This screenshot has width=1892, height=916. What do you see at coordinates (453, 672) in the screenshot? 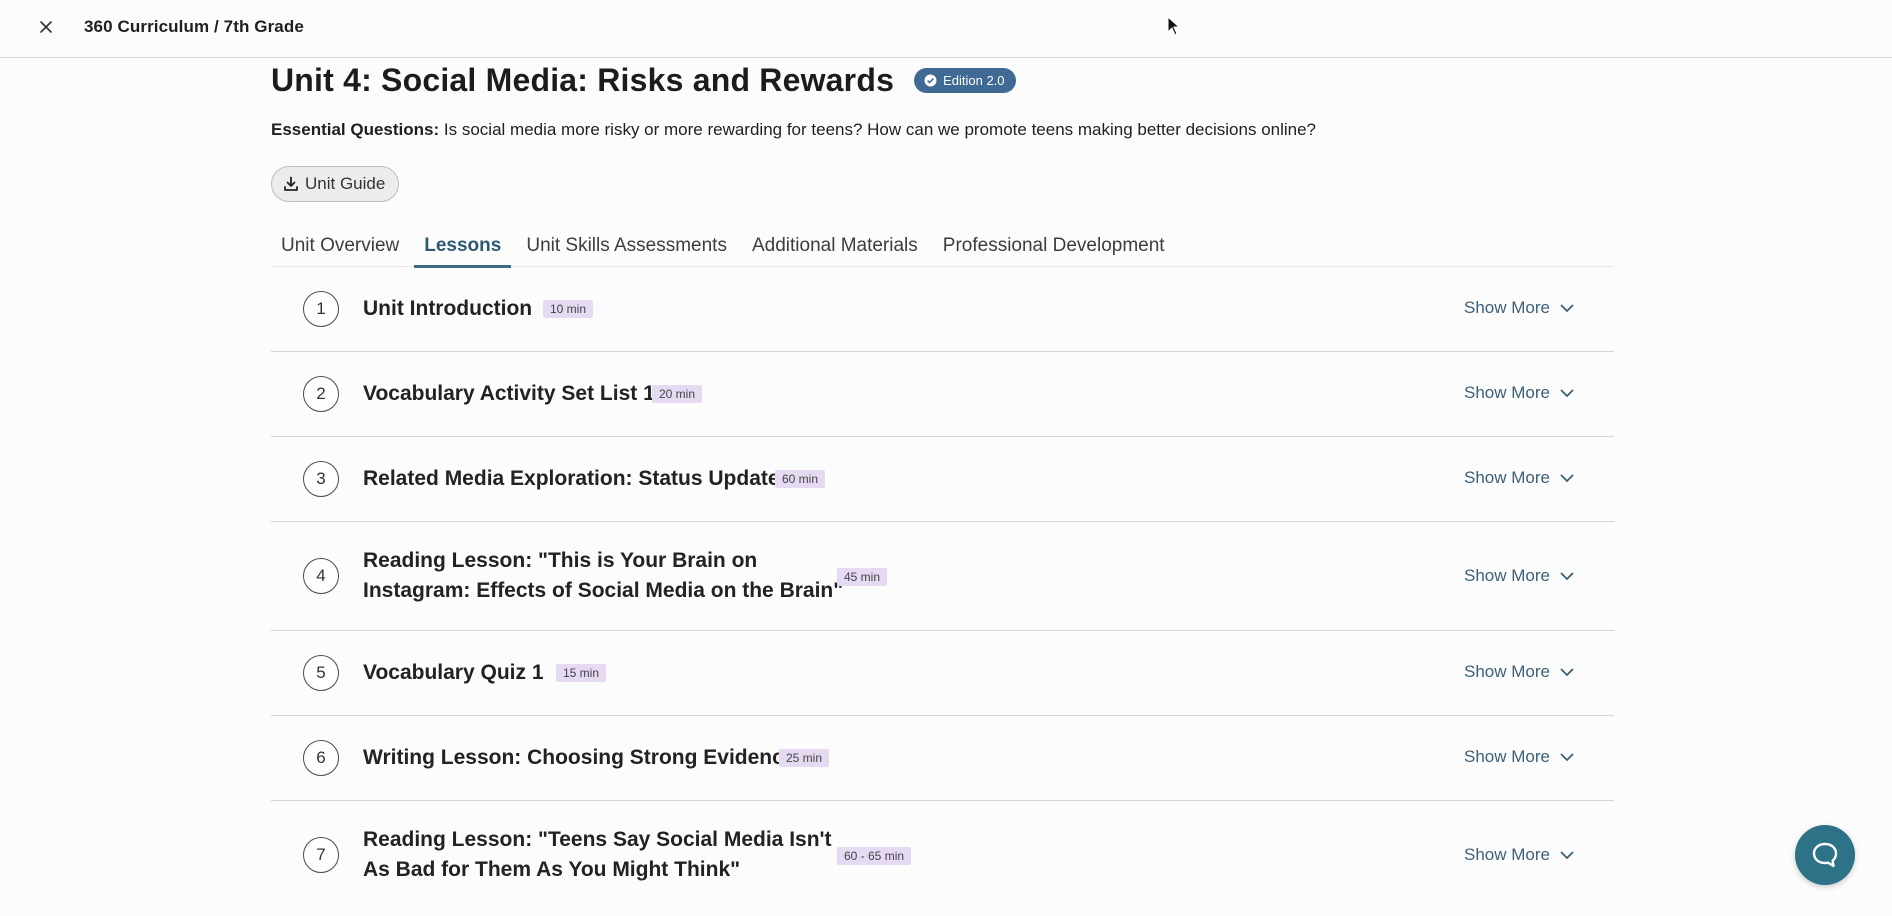
I see `lesson-title: Vocabulary Quiz 1` at bounding box center [453, 672].